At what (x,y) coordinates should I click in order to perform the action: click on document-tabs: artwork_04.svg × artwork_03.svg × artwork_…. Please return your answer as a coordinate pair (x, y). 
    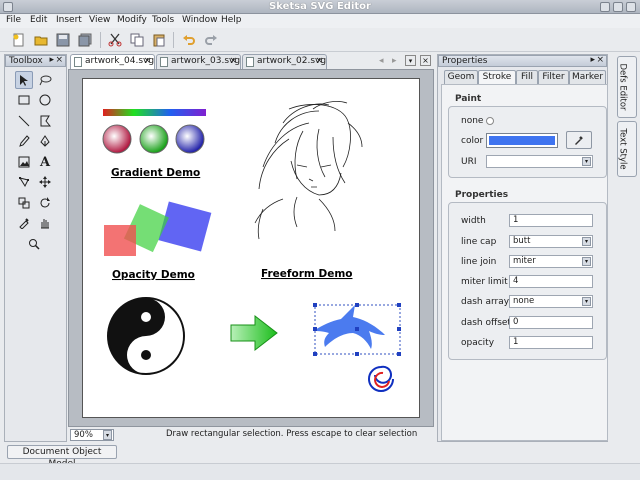
    Looking at the image, I should click on (251, 61).